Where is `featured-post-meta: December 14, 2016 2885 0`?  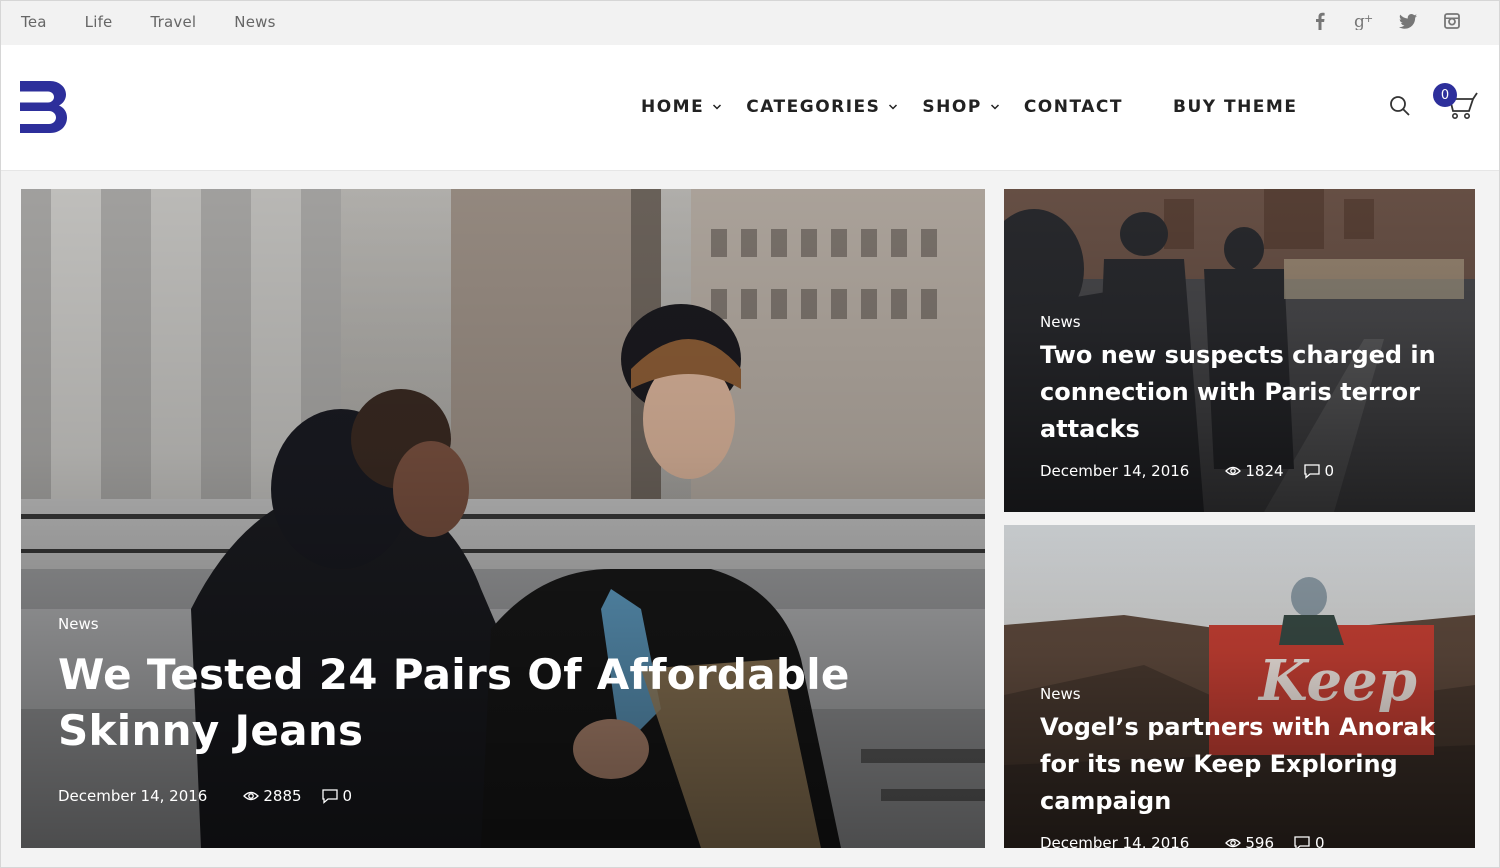
featured-post-meta: December 14, 2016 2885 0 is located at coordinates (518, 796).